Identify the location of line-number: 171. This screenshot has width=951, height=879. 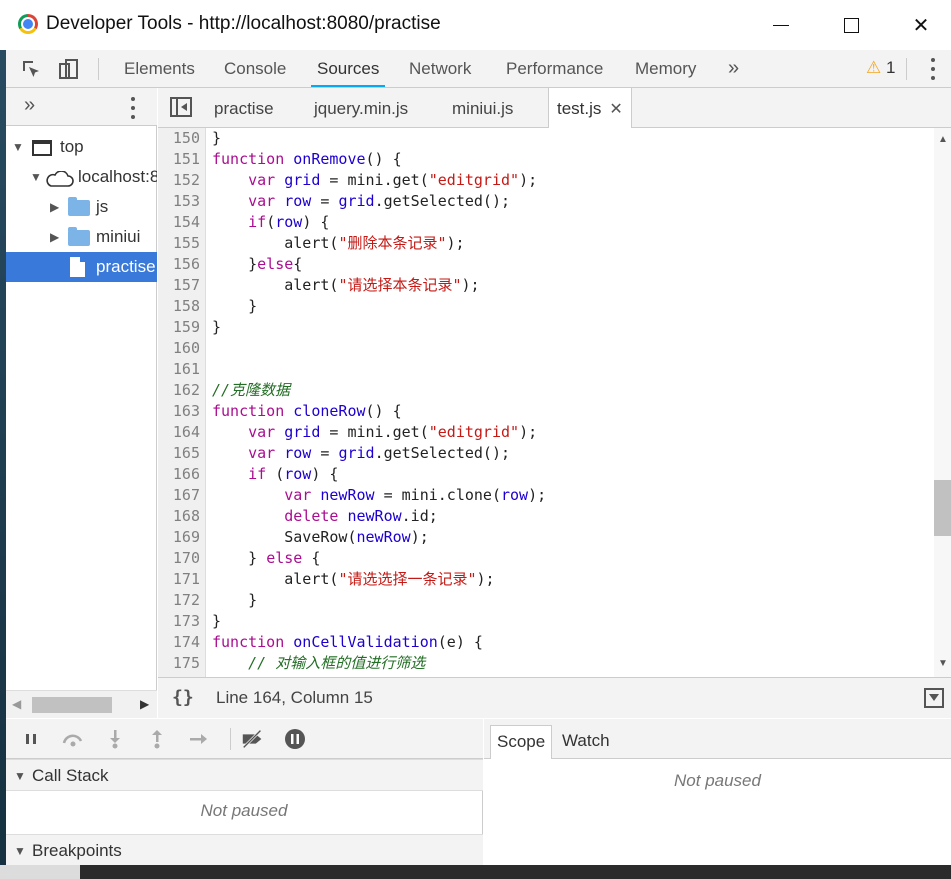
(179, 579).